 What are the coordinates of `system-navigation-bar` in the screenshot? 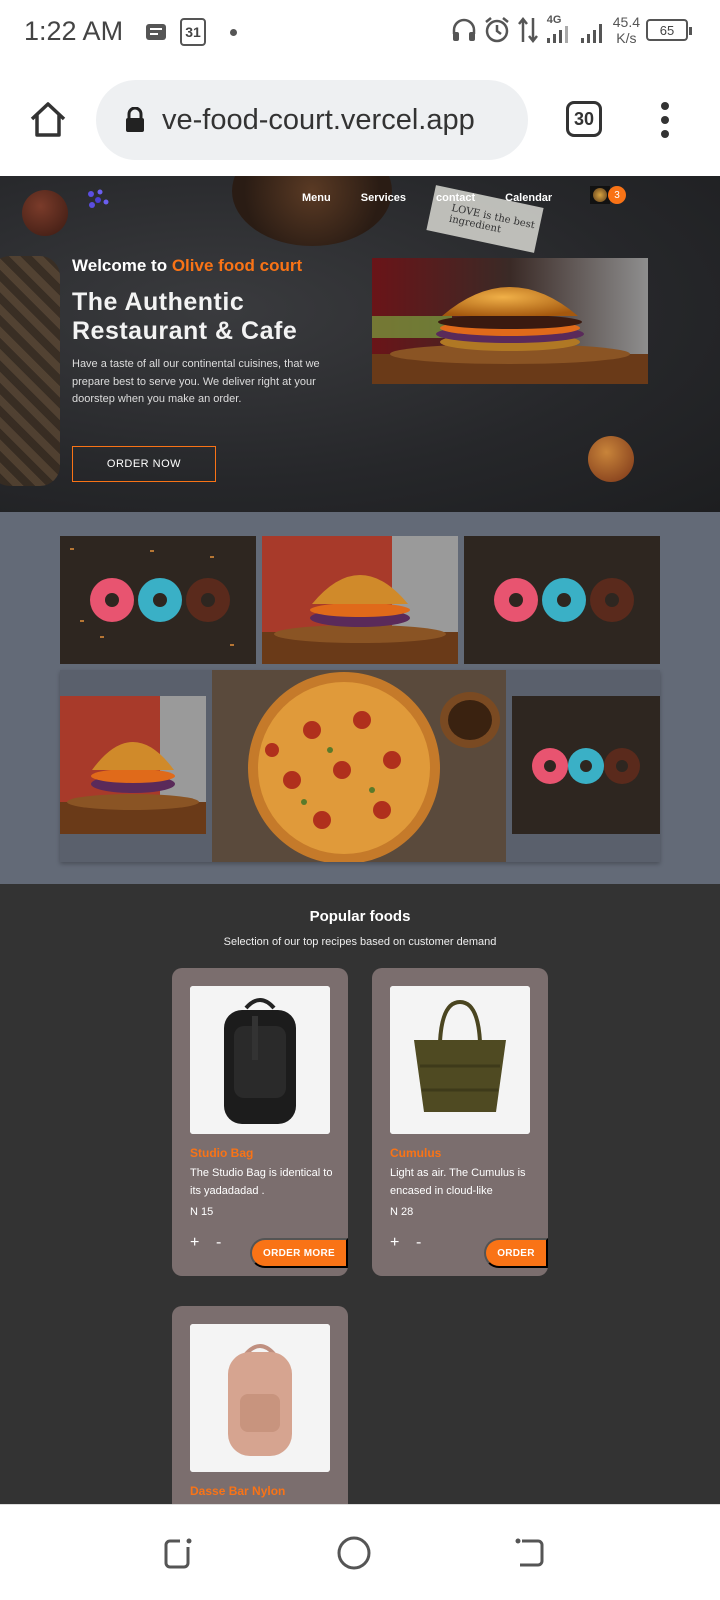 It's located at (360, 1552).